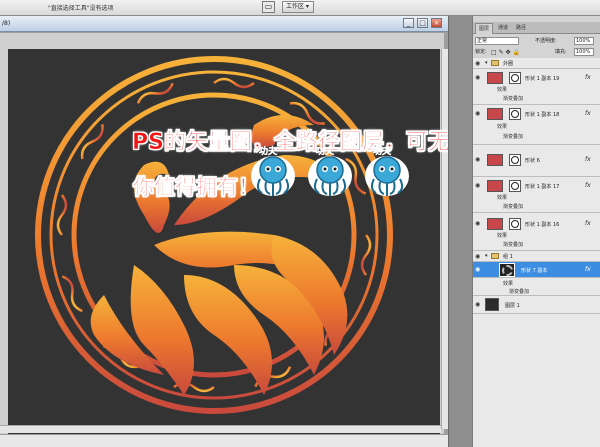 This screenshot has width=600, height=447. What do you see at coordinates (561, 52) in the screenshot?
I see `fill-label: 填充:` at bounding box center [561, 52].